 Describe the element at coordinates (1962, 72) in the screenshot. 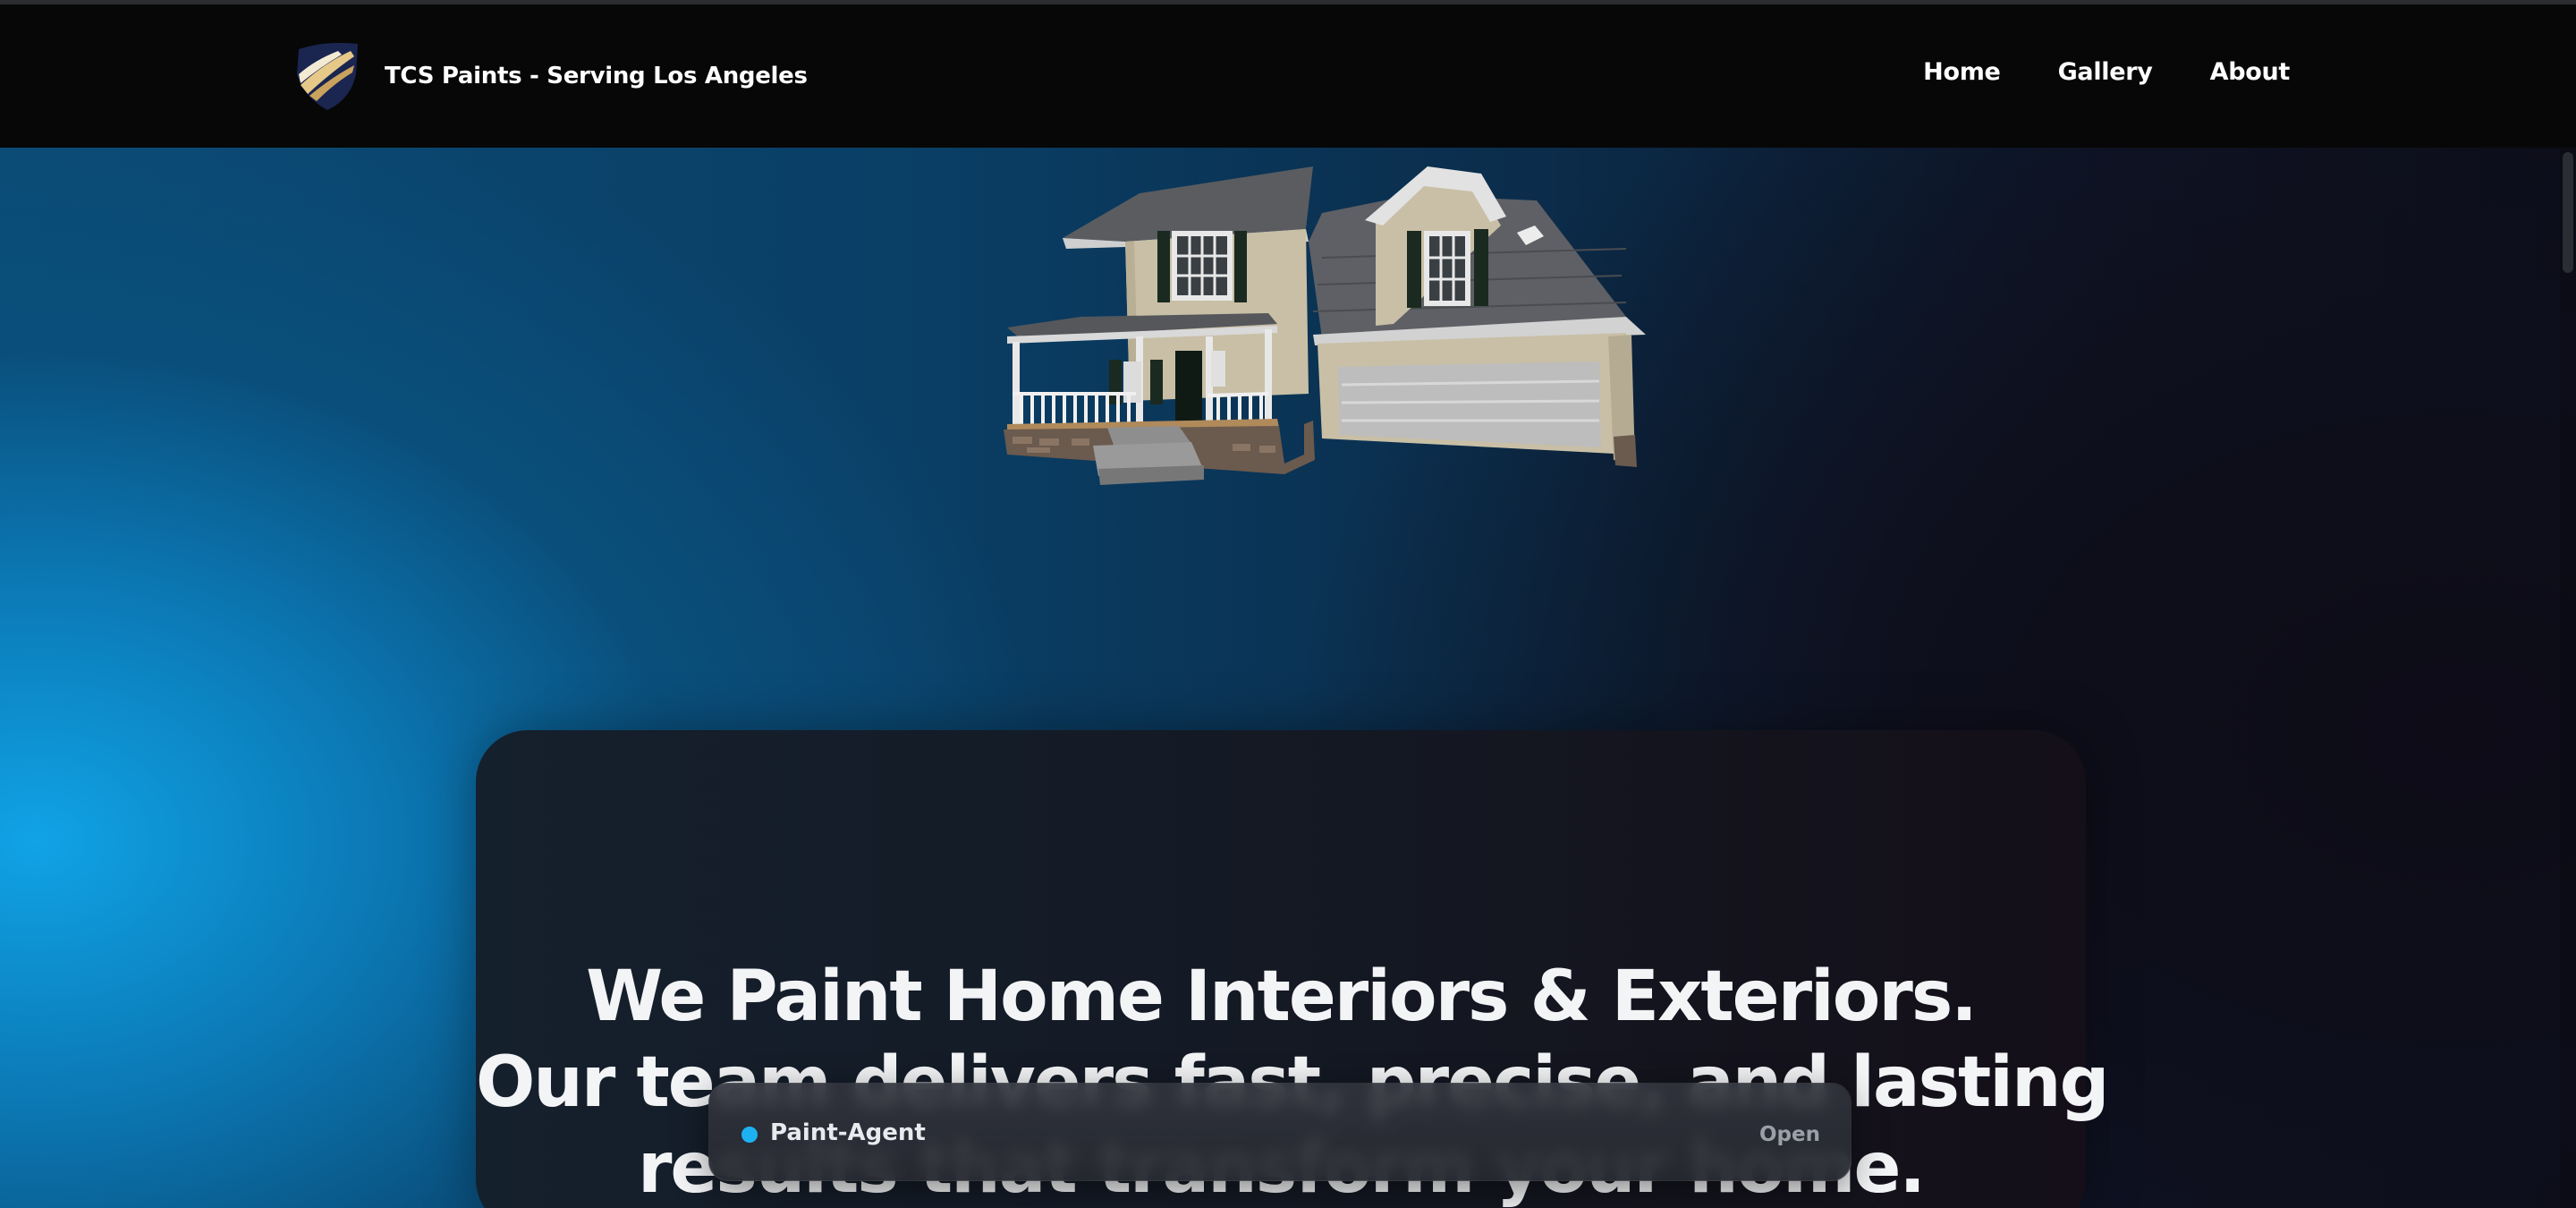

I see `nav-link-home: Home` at that location.